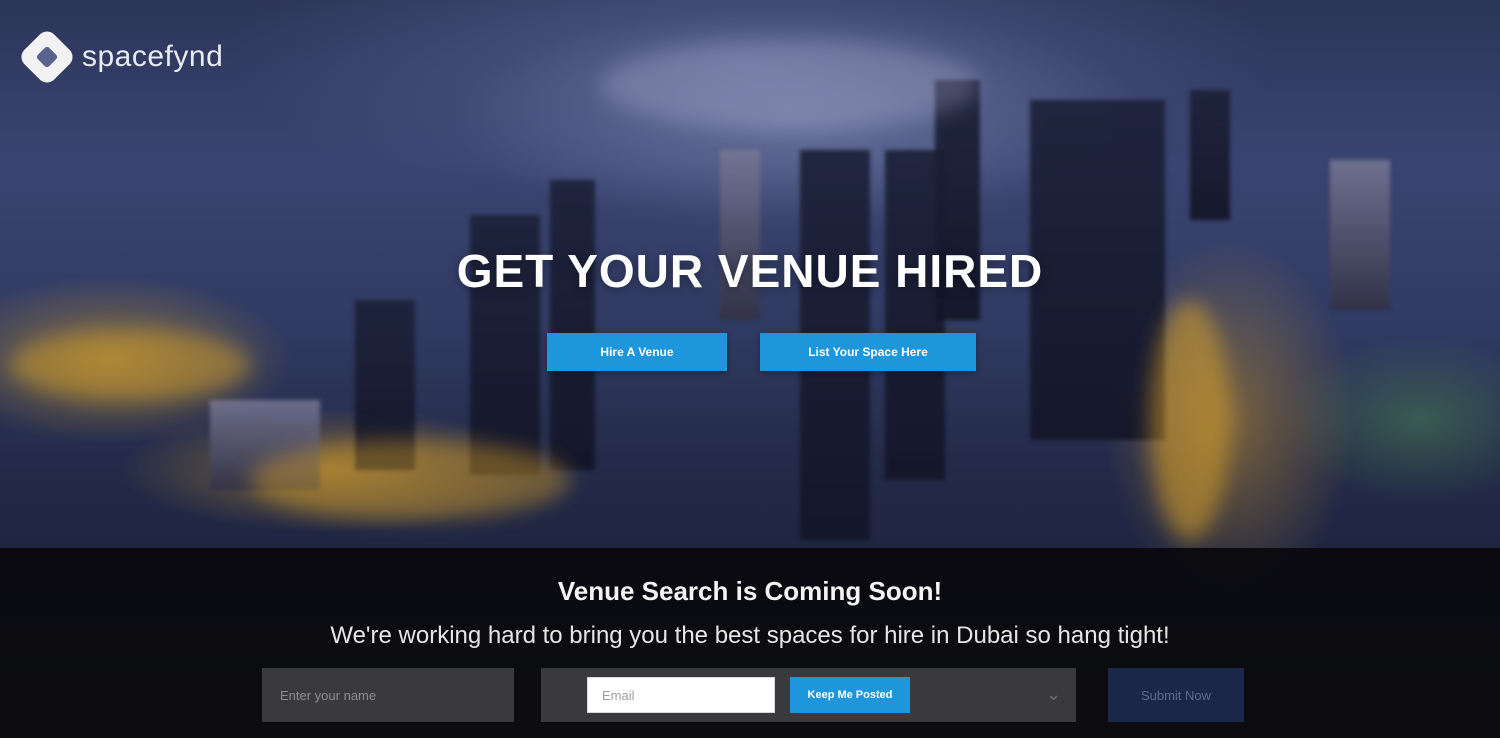 The height and width of the screenshot is (738, 1500). What do you see at coordinates (750, 591) in the screenshot?
I see `banner-title: Venue Search is Coming Soon!` at bounding box center [750, 591].